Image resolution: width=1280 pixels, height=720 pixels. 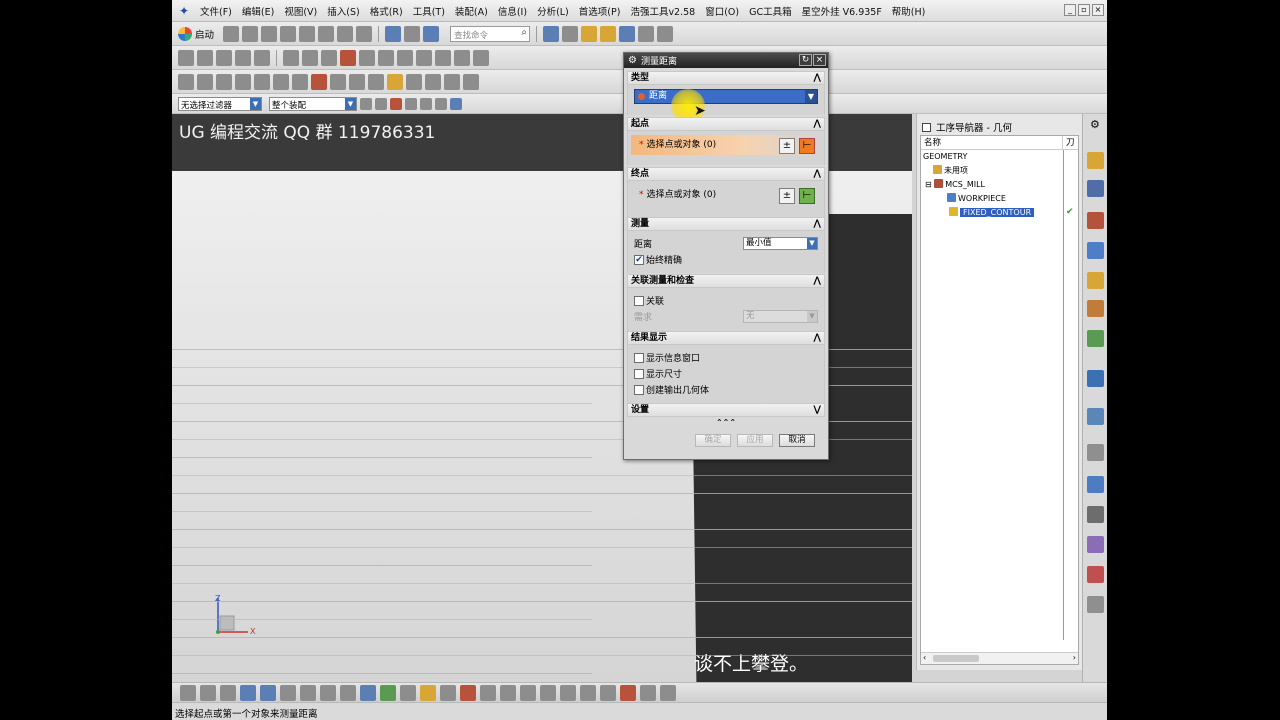 I want to click on restore-icon: ▫, so click(x=1084, y=10).